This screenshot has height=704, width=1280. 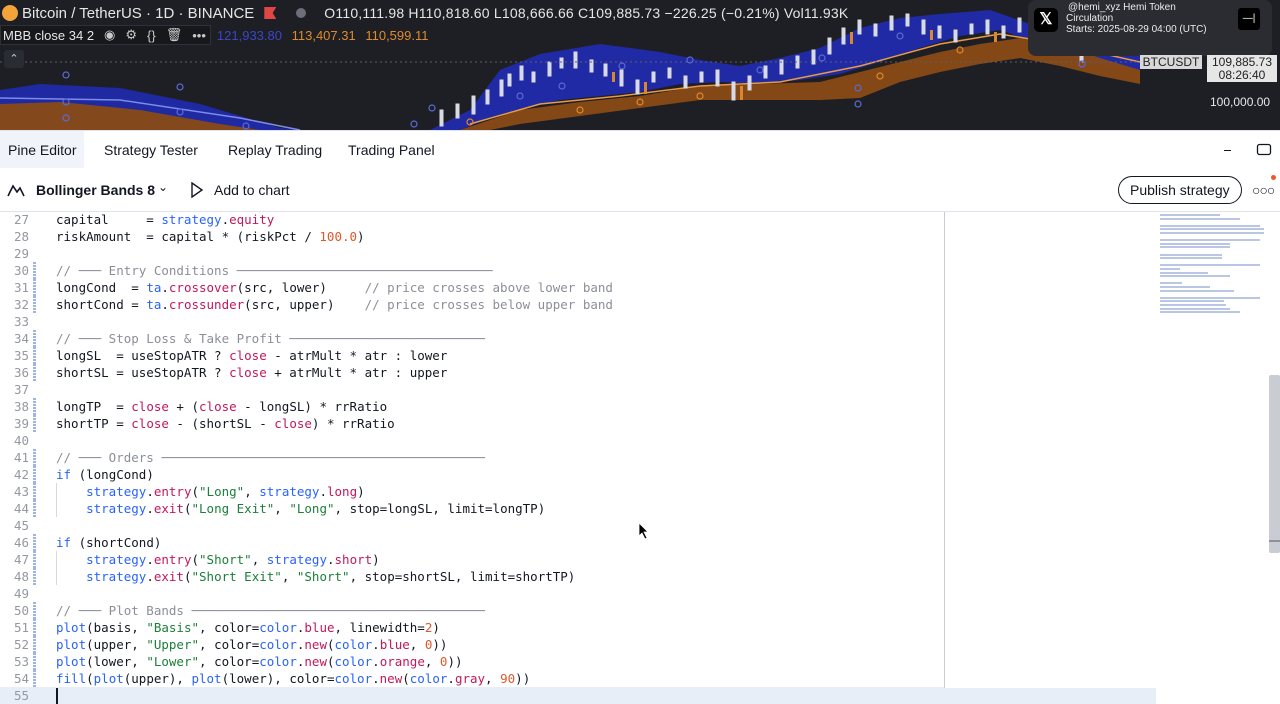 I want to click on notification-title: @hemi_xyz Hemi Token, so click(x=1122, y=7).